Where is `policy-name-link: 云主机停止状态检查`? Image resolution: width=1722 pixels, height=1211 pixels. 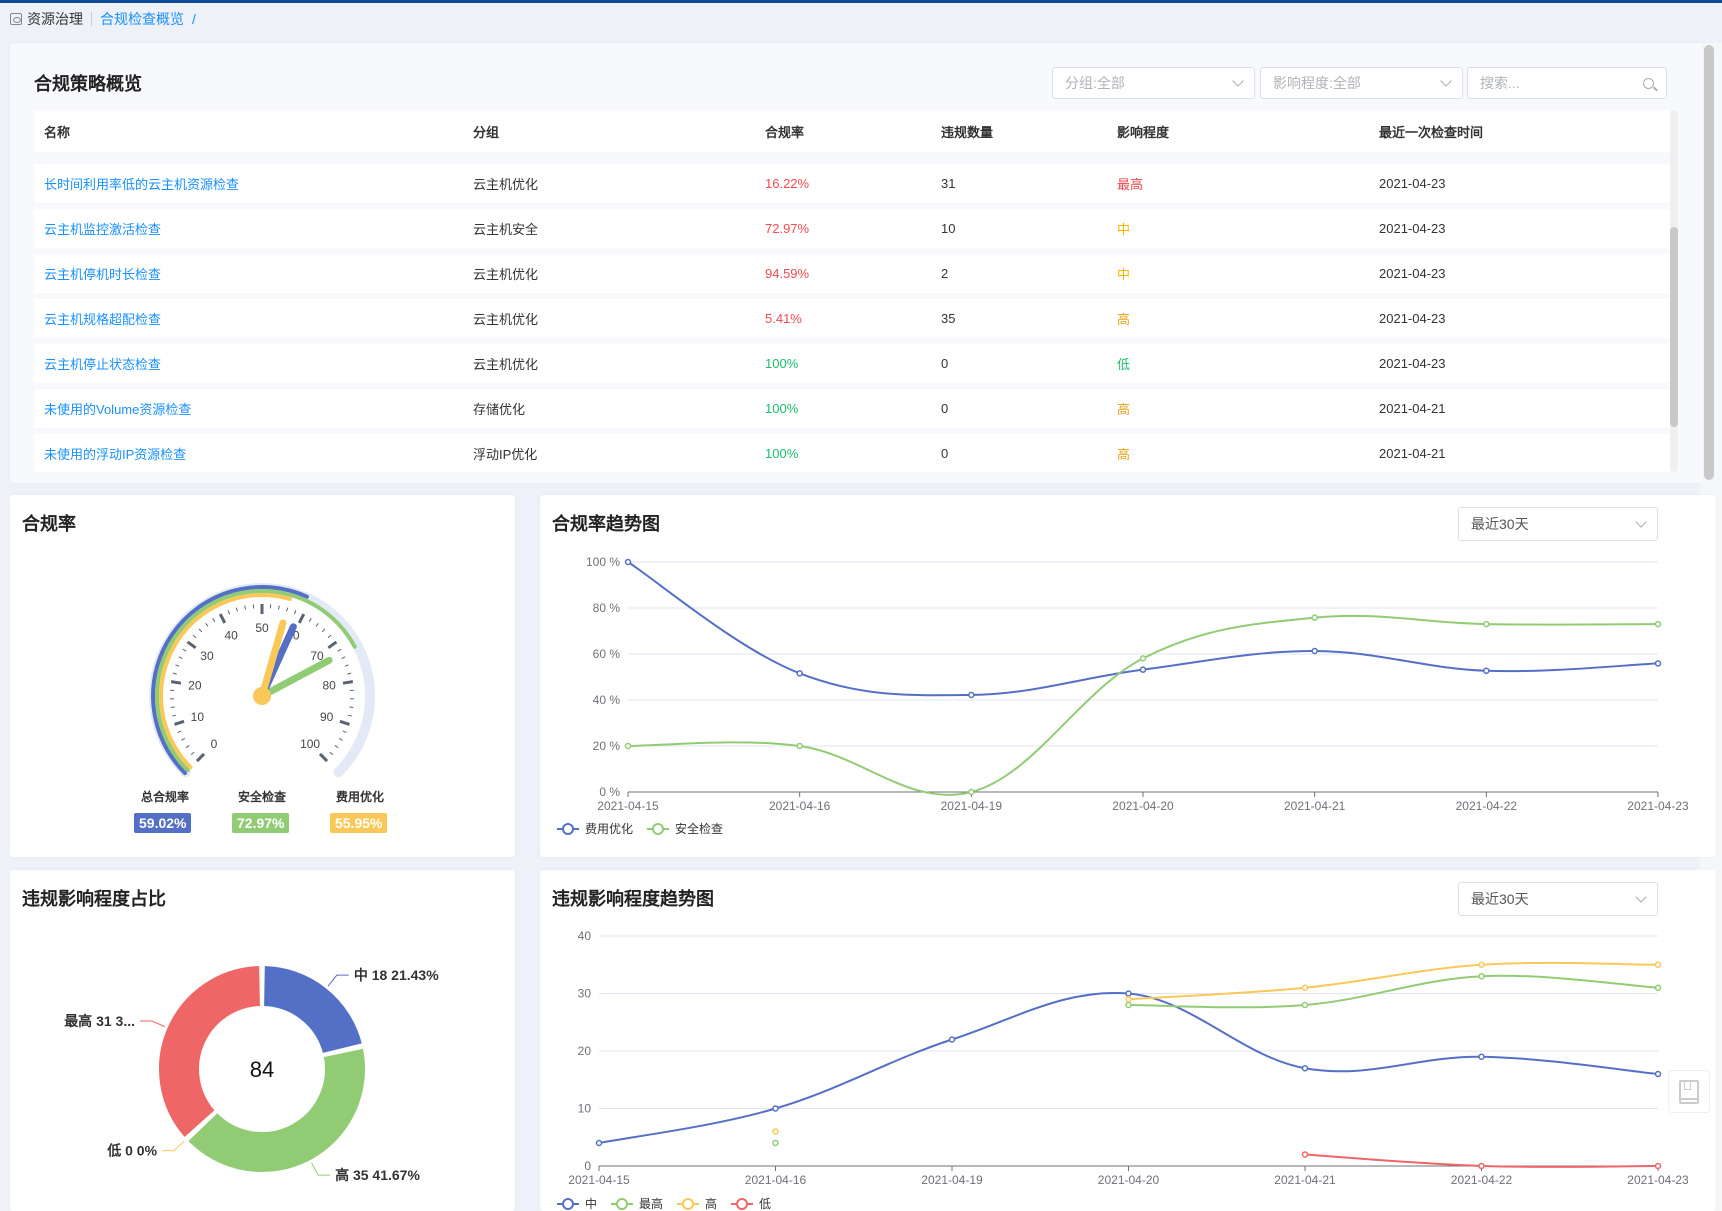
policy-name-link: 云主机停止状态检查 is located at coordinates (253, 363).